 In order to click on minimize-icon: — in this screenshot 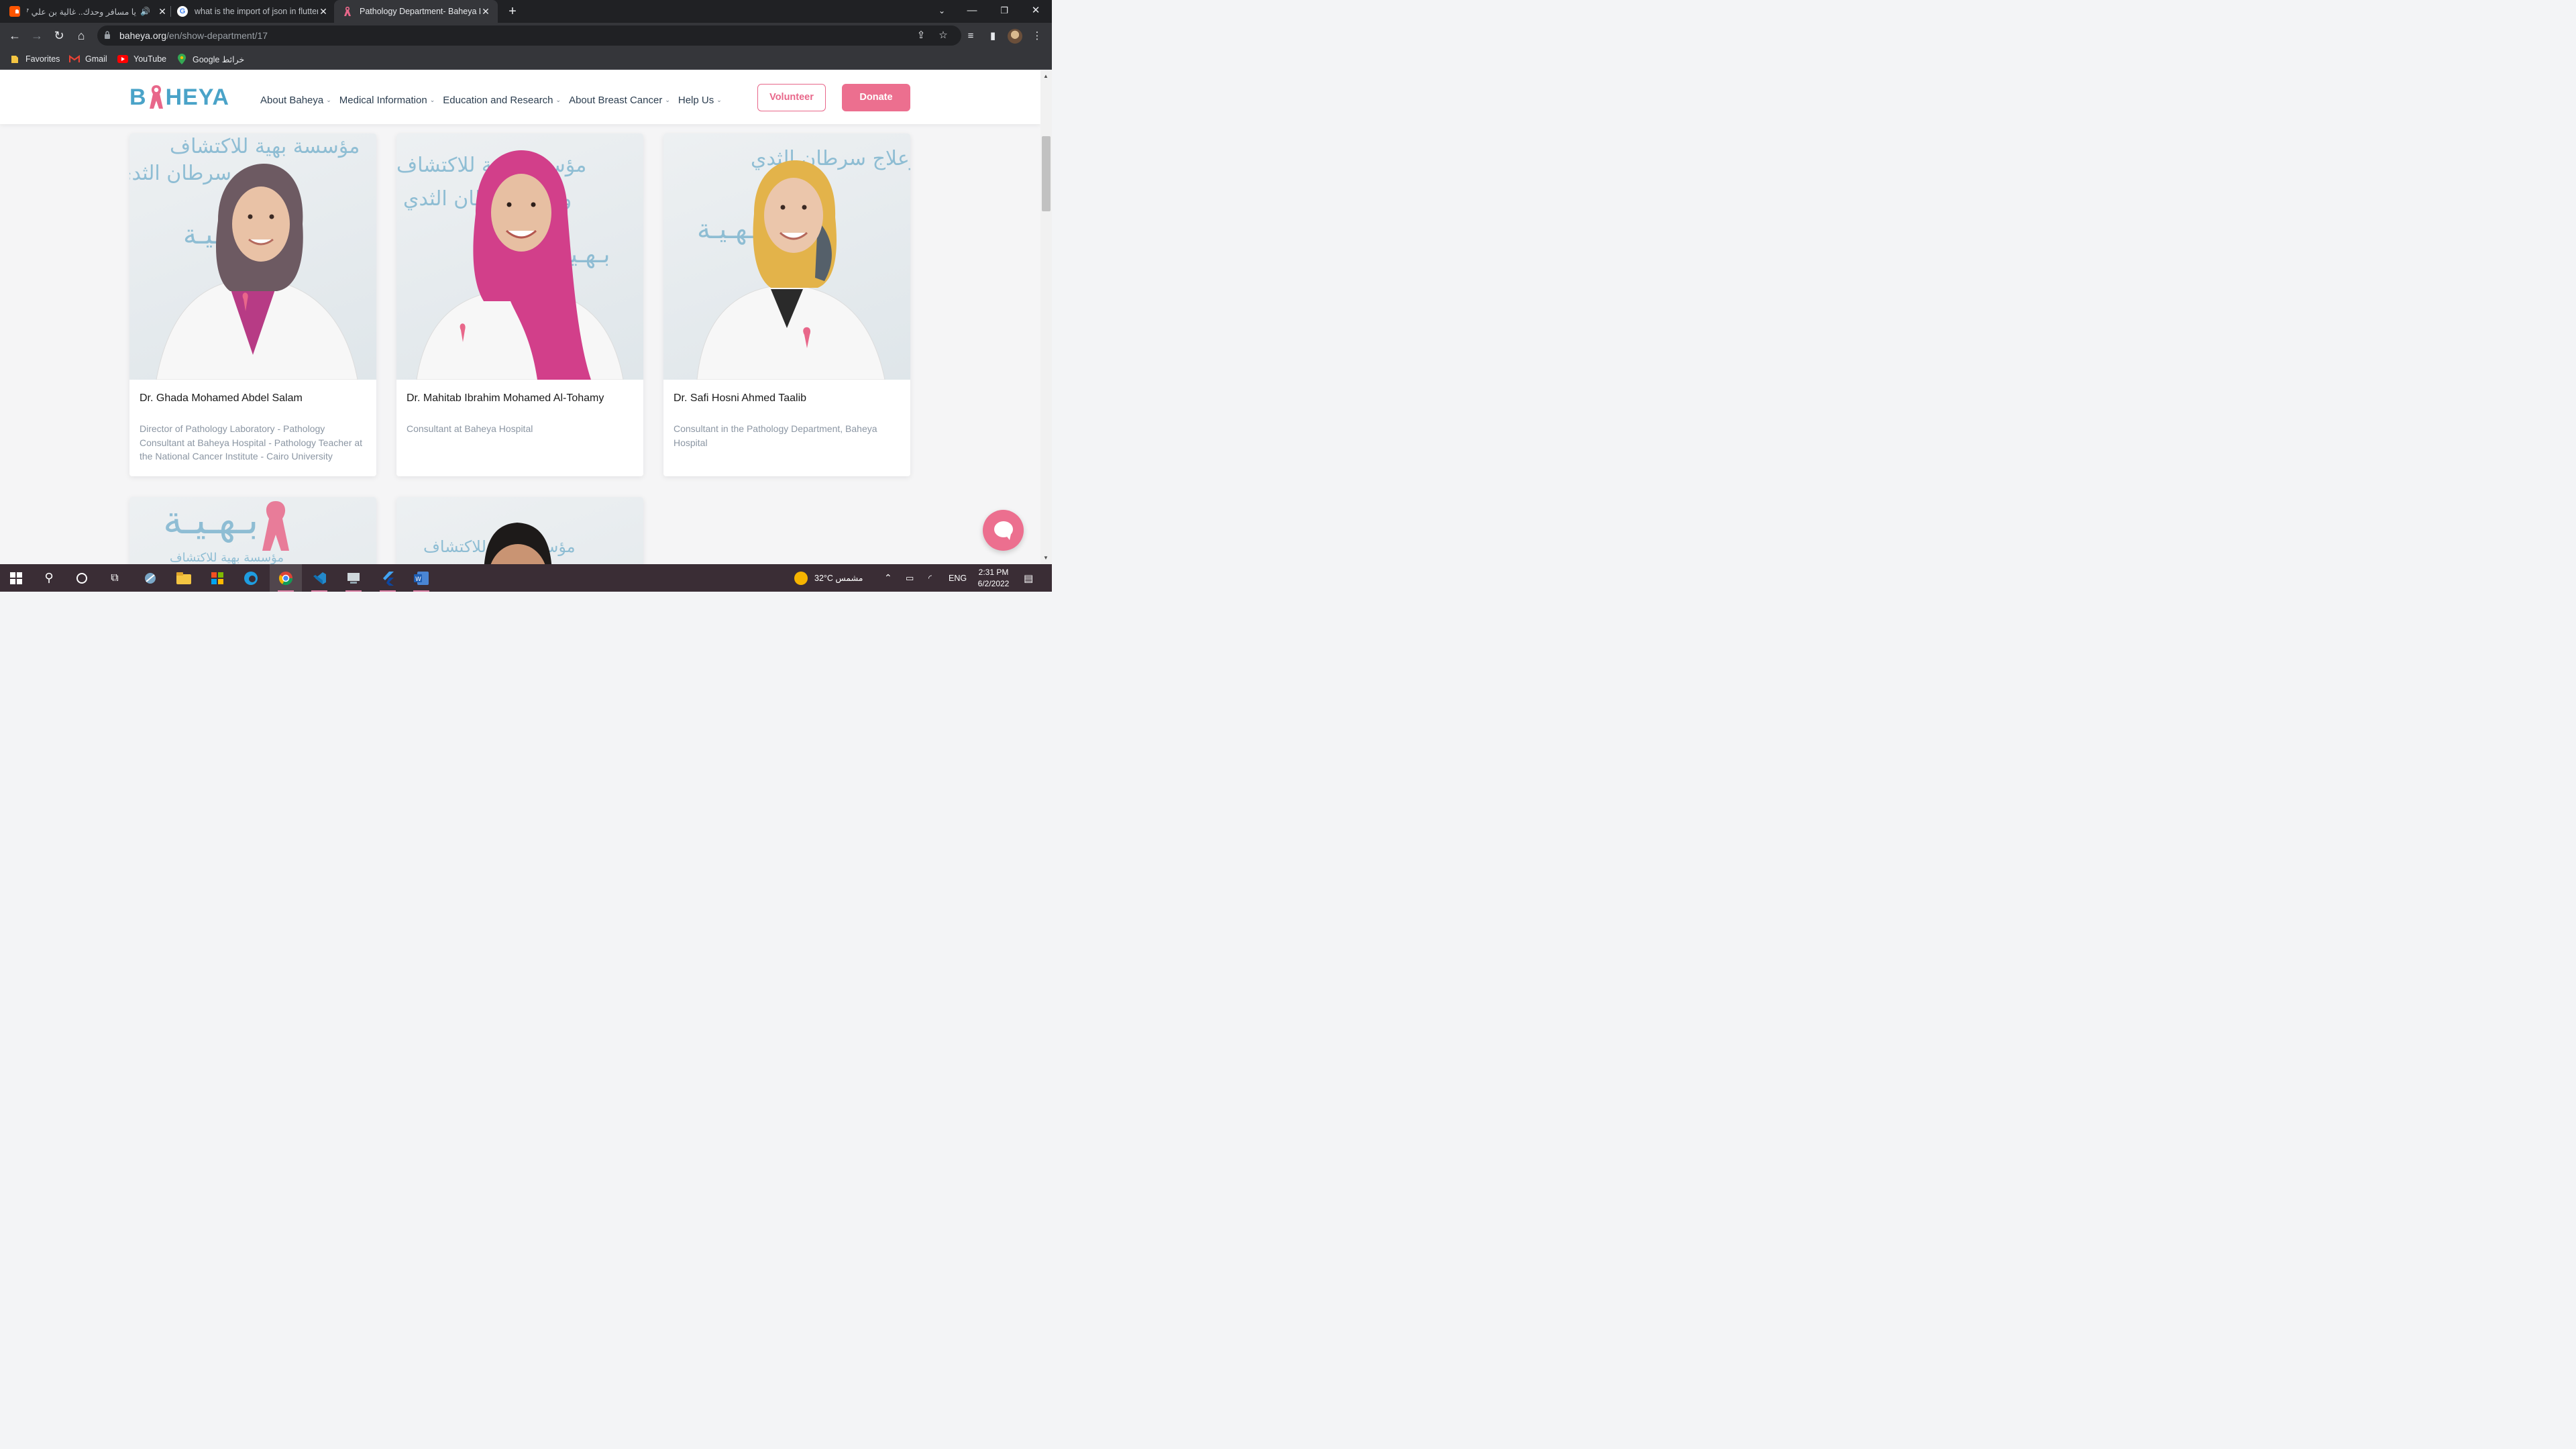, I will do `click(972, 11)`.